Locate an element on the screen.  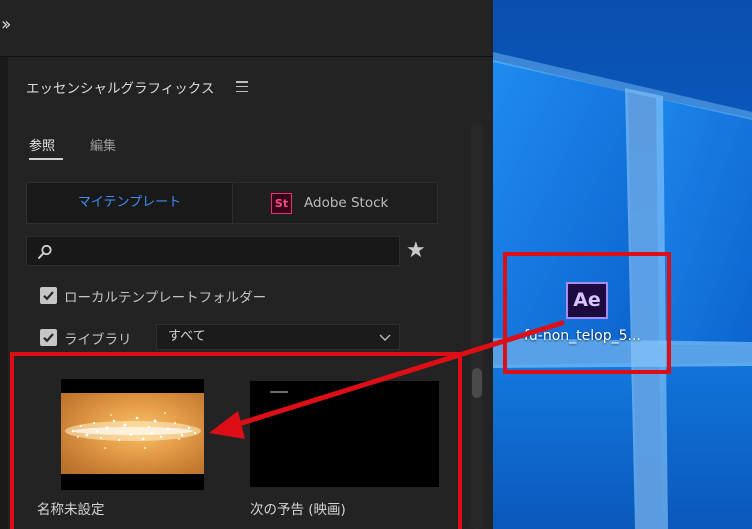
tab-browse: 参照 is located at coordinates (42, 144).